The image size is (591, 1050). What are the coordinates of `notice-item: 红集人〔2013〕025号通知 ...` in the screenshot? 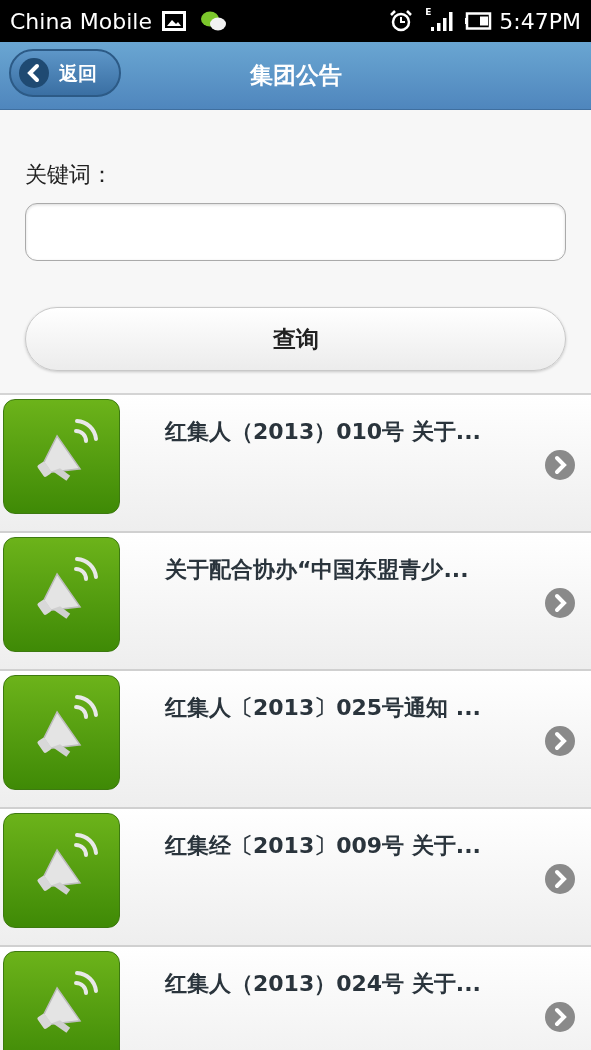 It's located at (295, 740).